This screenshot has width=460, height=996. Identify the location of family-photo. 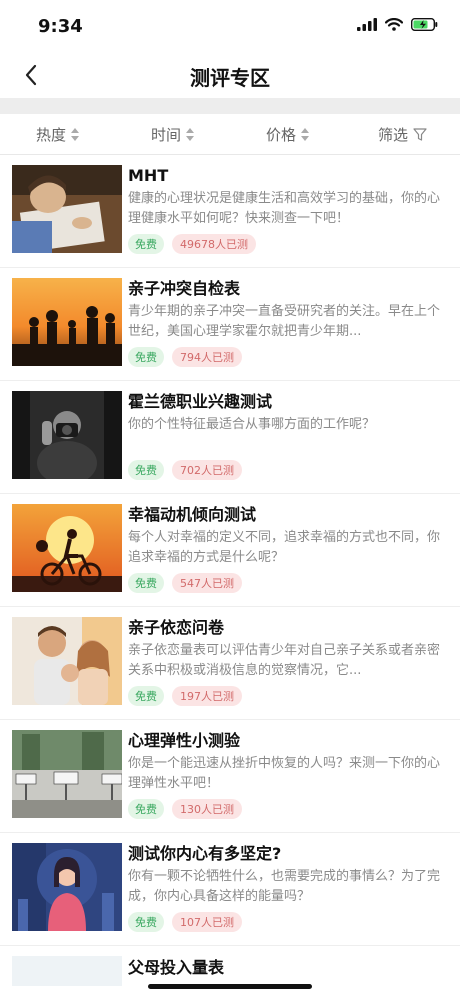
(67, 661).